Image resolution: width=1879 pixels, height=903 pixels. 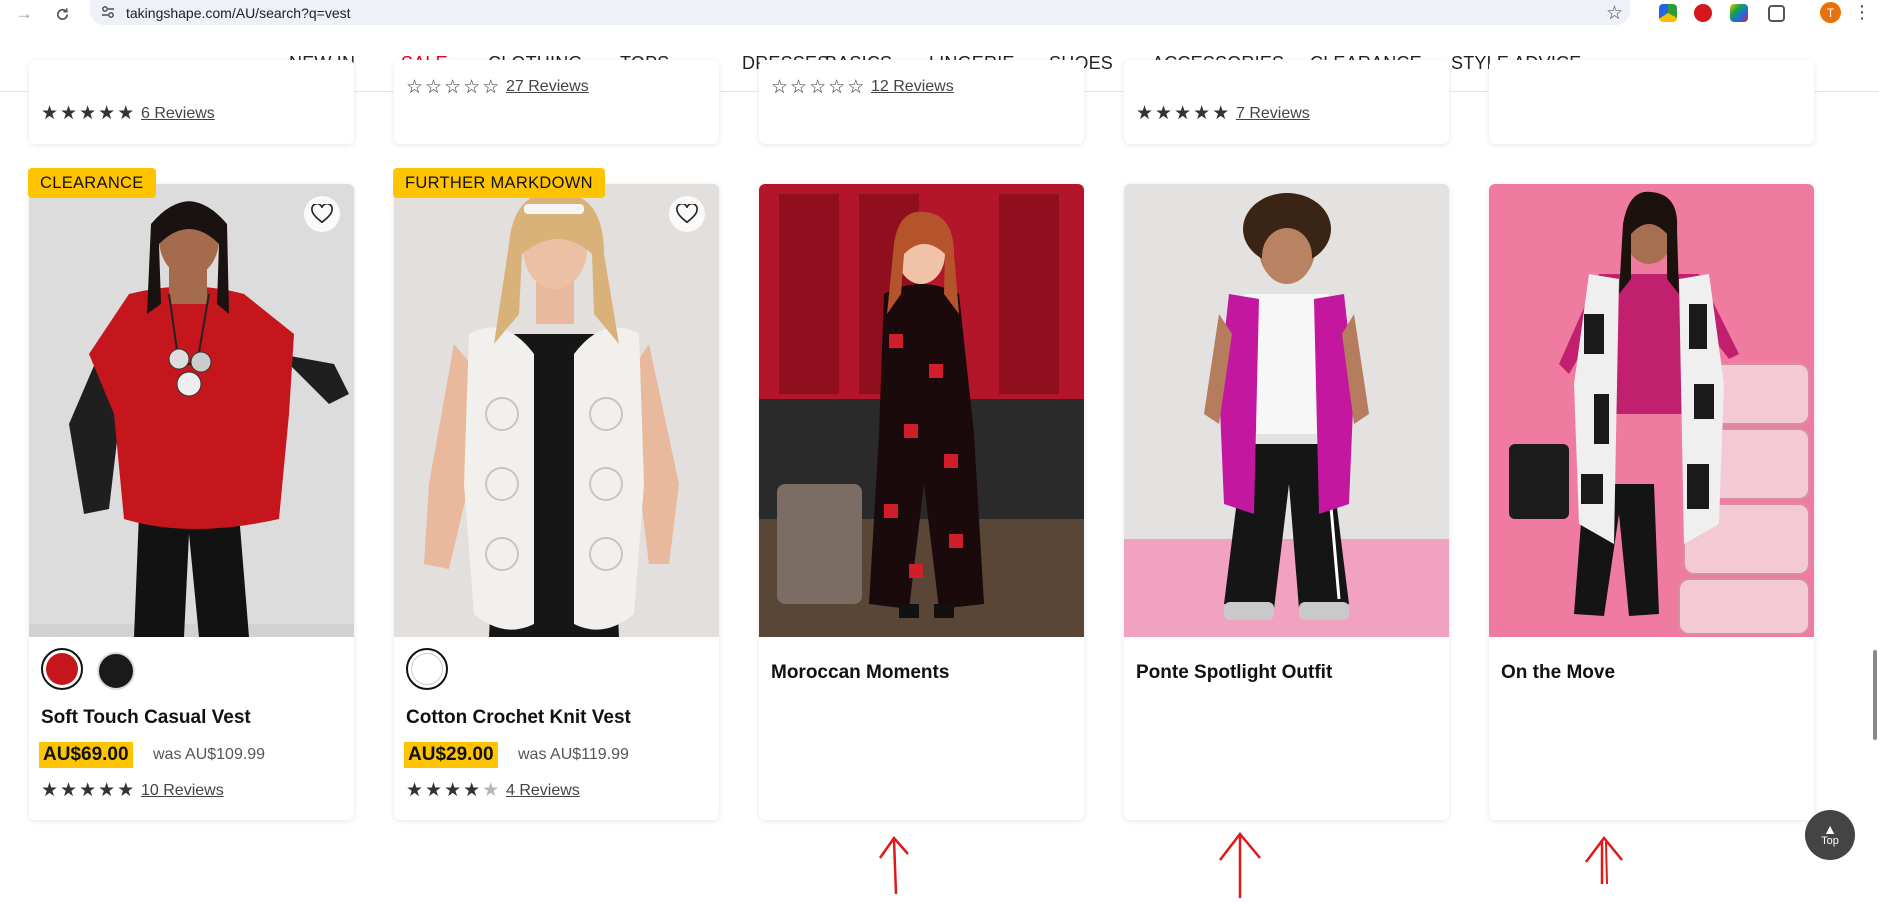 I want to click on browser-toolbar: → takingshape.com/AU/search?q=vest ☆ T ⋮, so click(x=939, y=14).